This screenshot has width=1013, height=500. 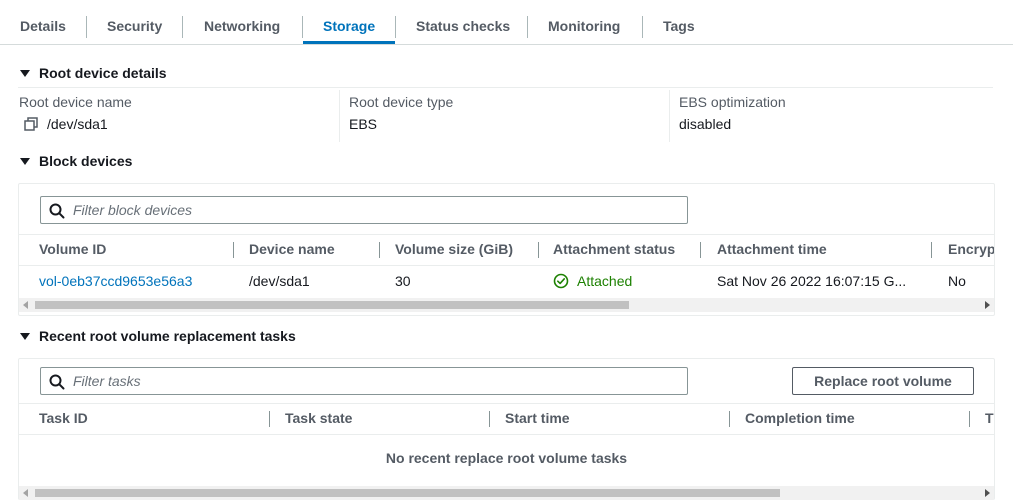 What do you see at coordinates (115, 281) in the screenshot?
I see `volume-id-link: vol-0eb37ccd9653e56a3` at bounding box center [115, 281].